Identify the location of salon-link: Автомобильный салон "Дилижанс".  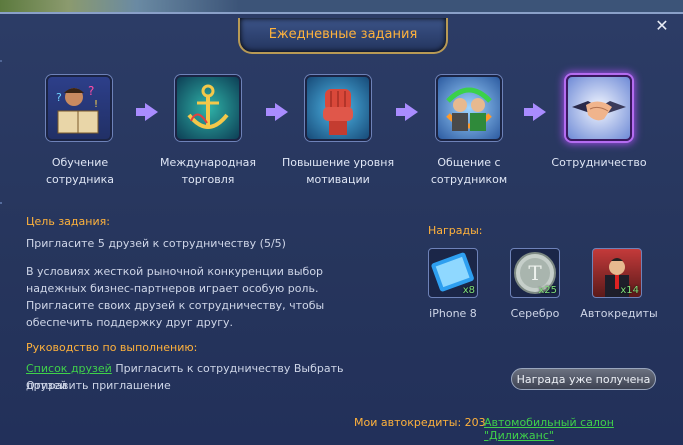
(583, 429).